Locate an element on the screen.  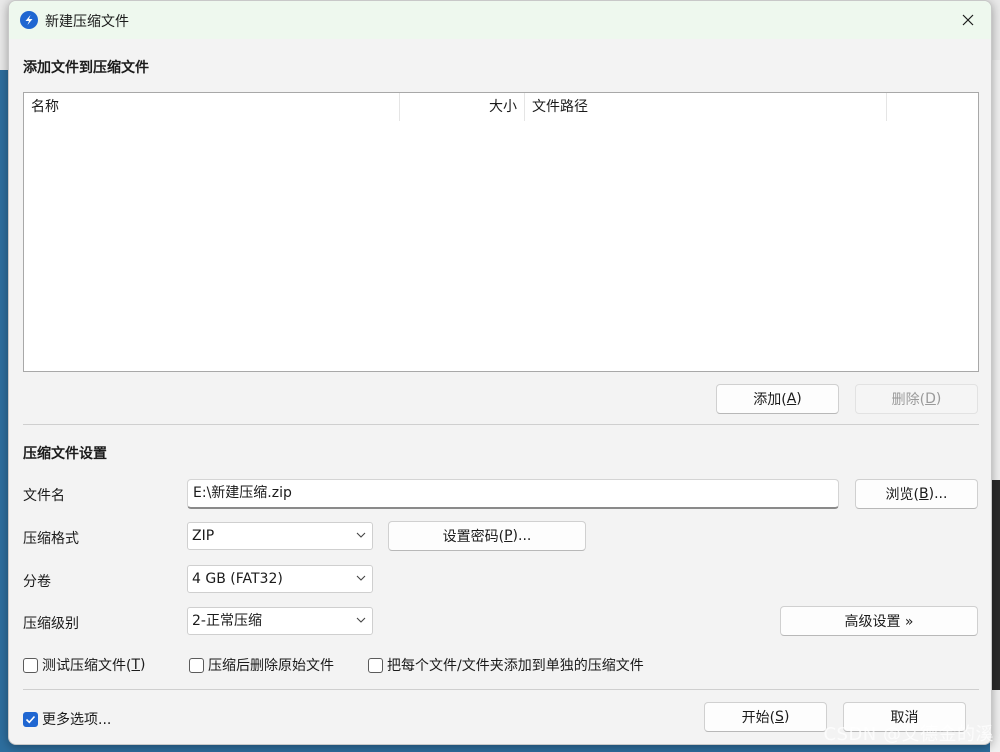
checkmark-icon is located at coordinates (30, 719).